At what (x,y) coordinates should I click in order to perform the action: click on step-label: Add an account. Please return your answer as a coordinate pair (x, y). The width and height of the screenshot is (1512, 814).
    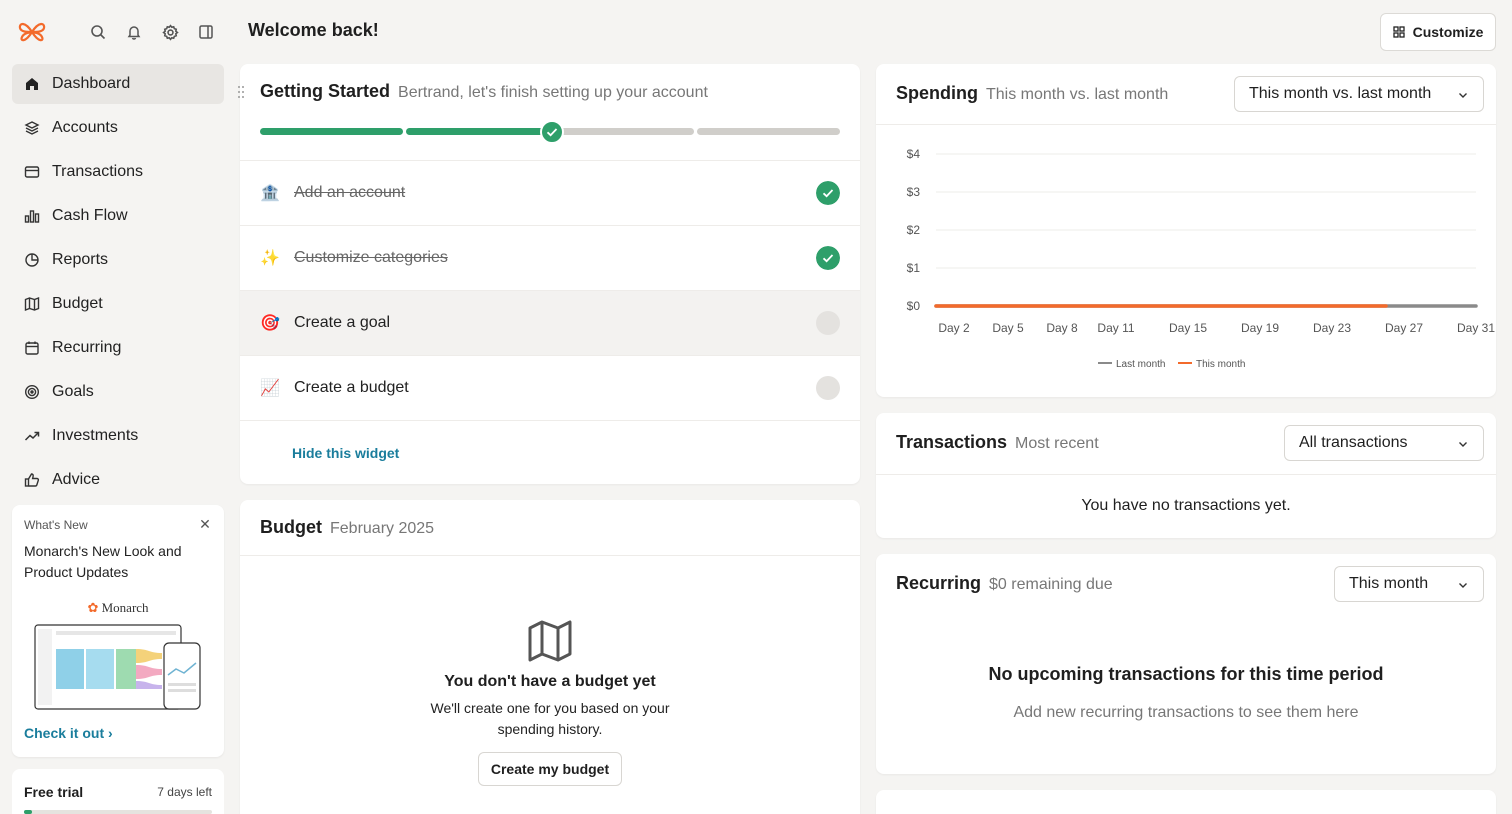
    Looking at the image, I should click on (350, 192).